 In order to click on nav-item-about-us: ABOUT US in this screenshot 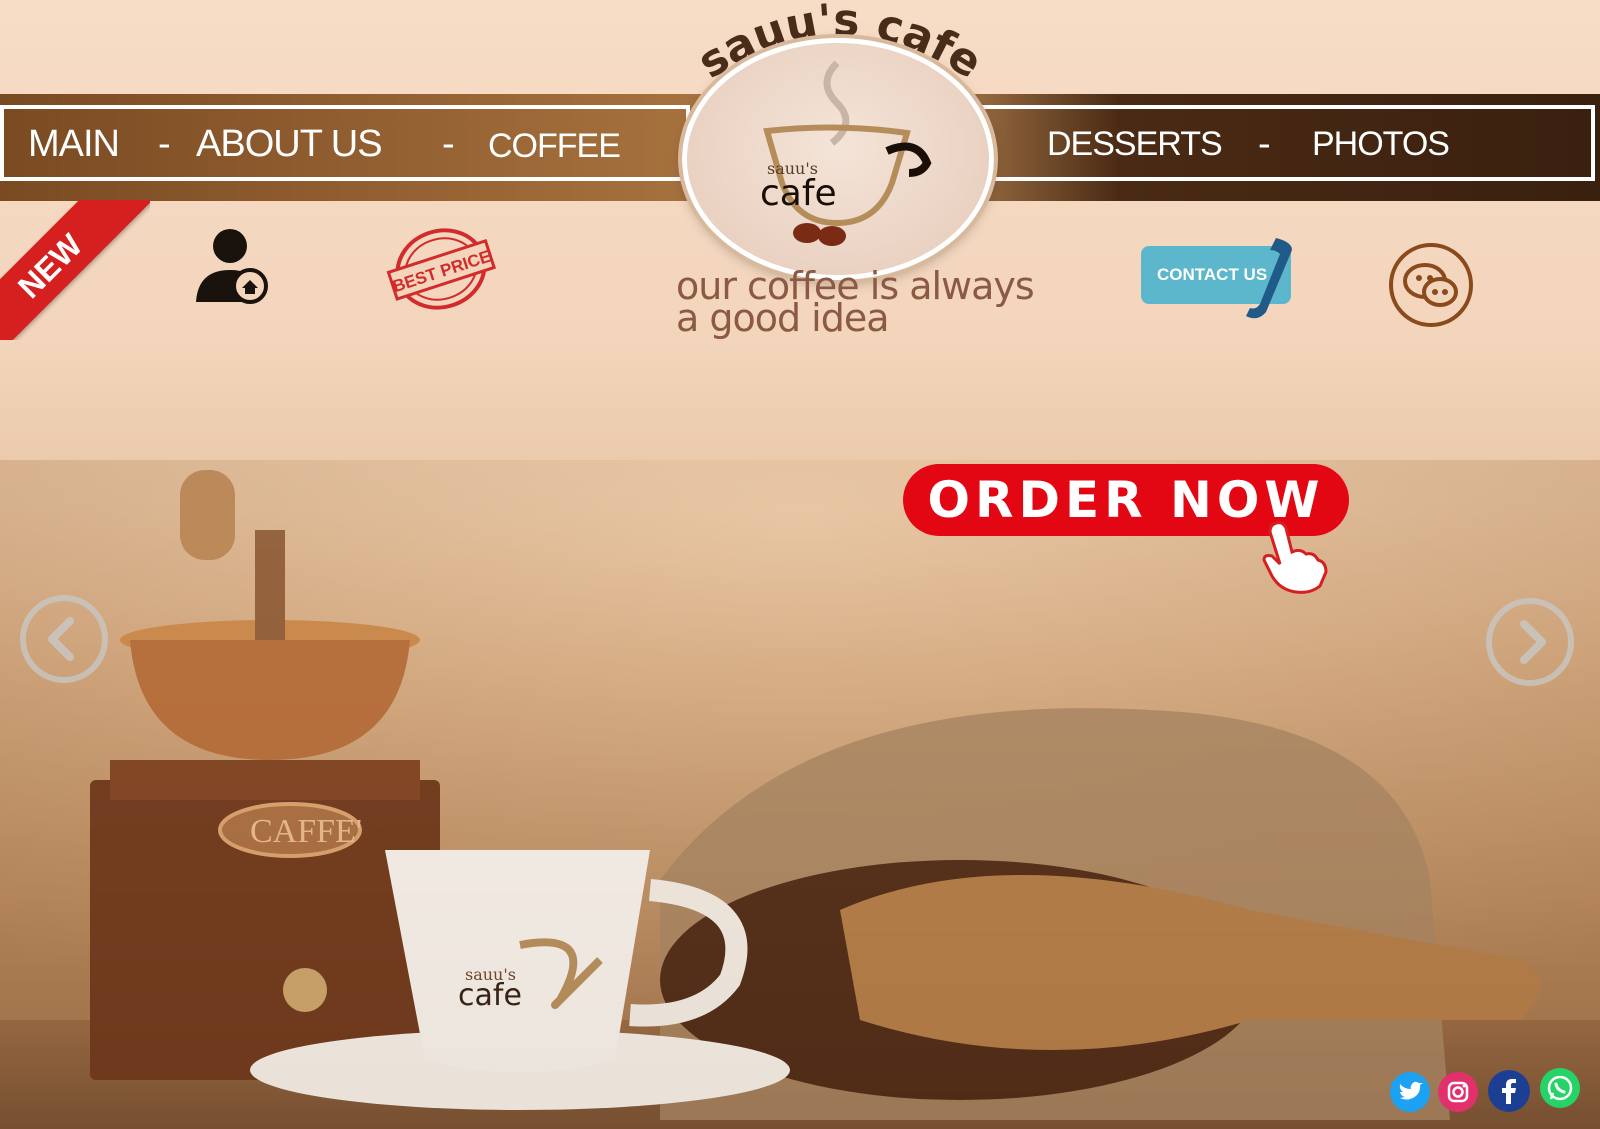, I will do `click(289, 144)`.